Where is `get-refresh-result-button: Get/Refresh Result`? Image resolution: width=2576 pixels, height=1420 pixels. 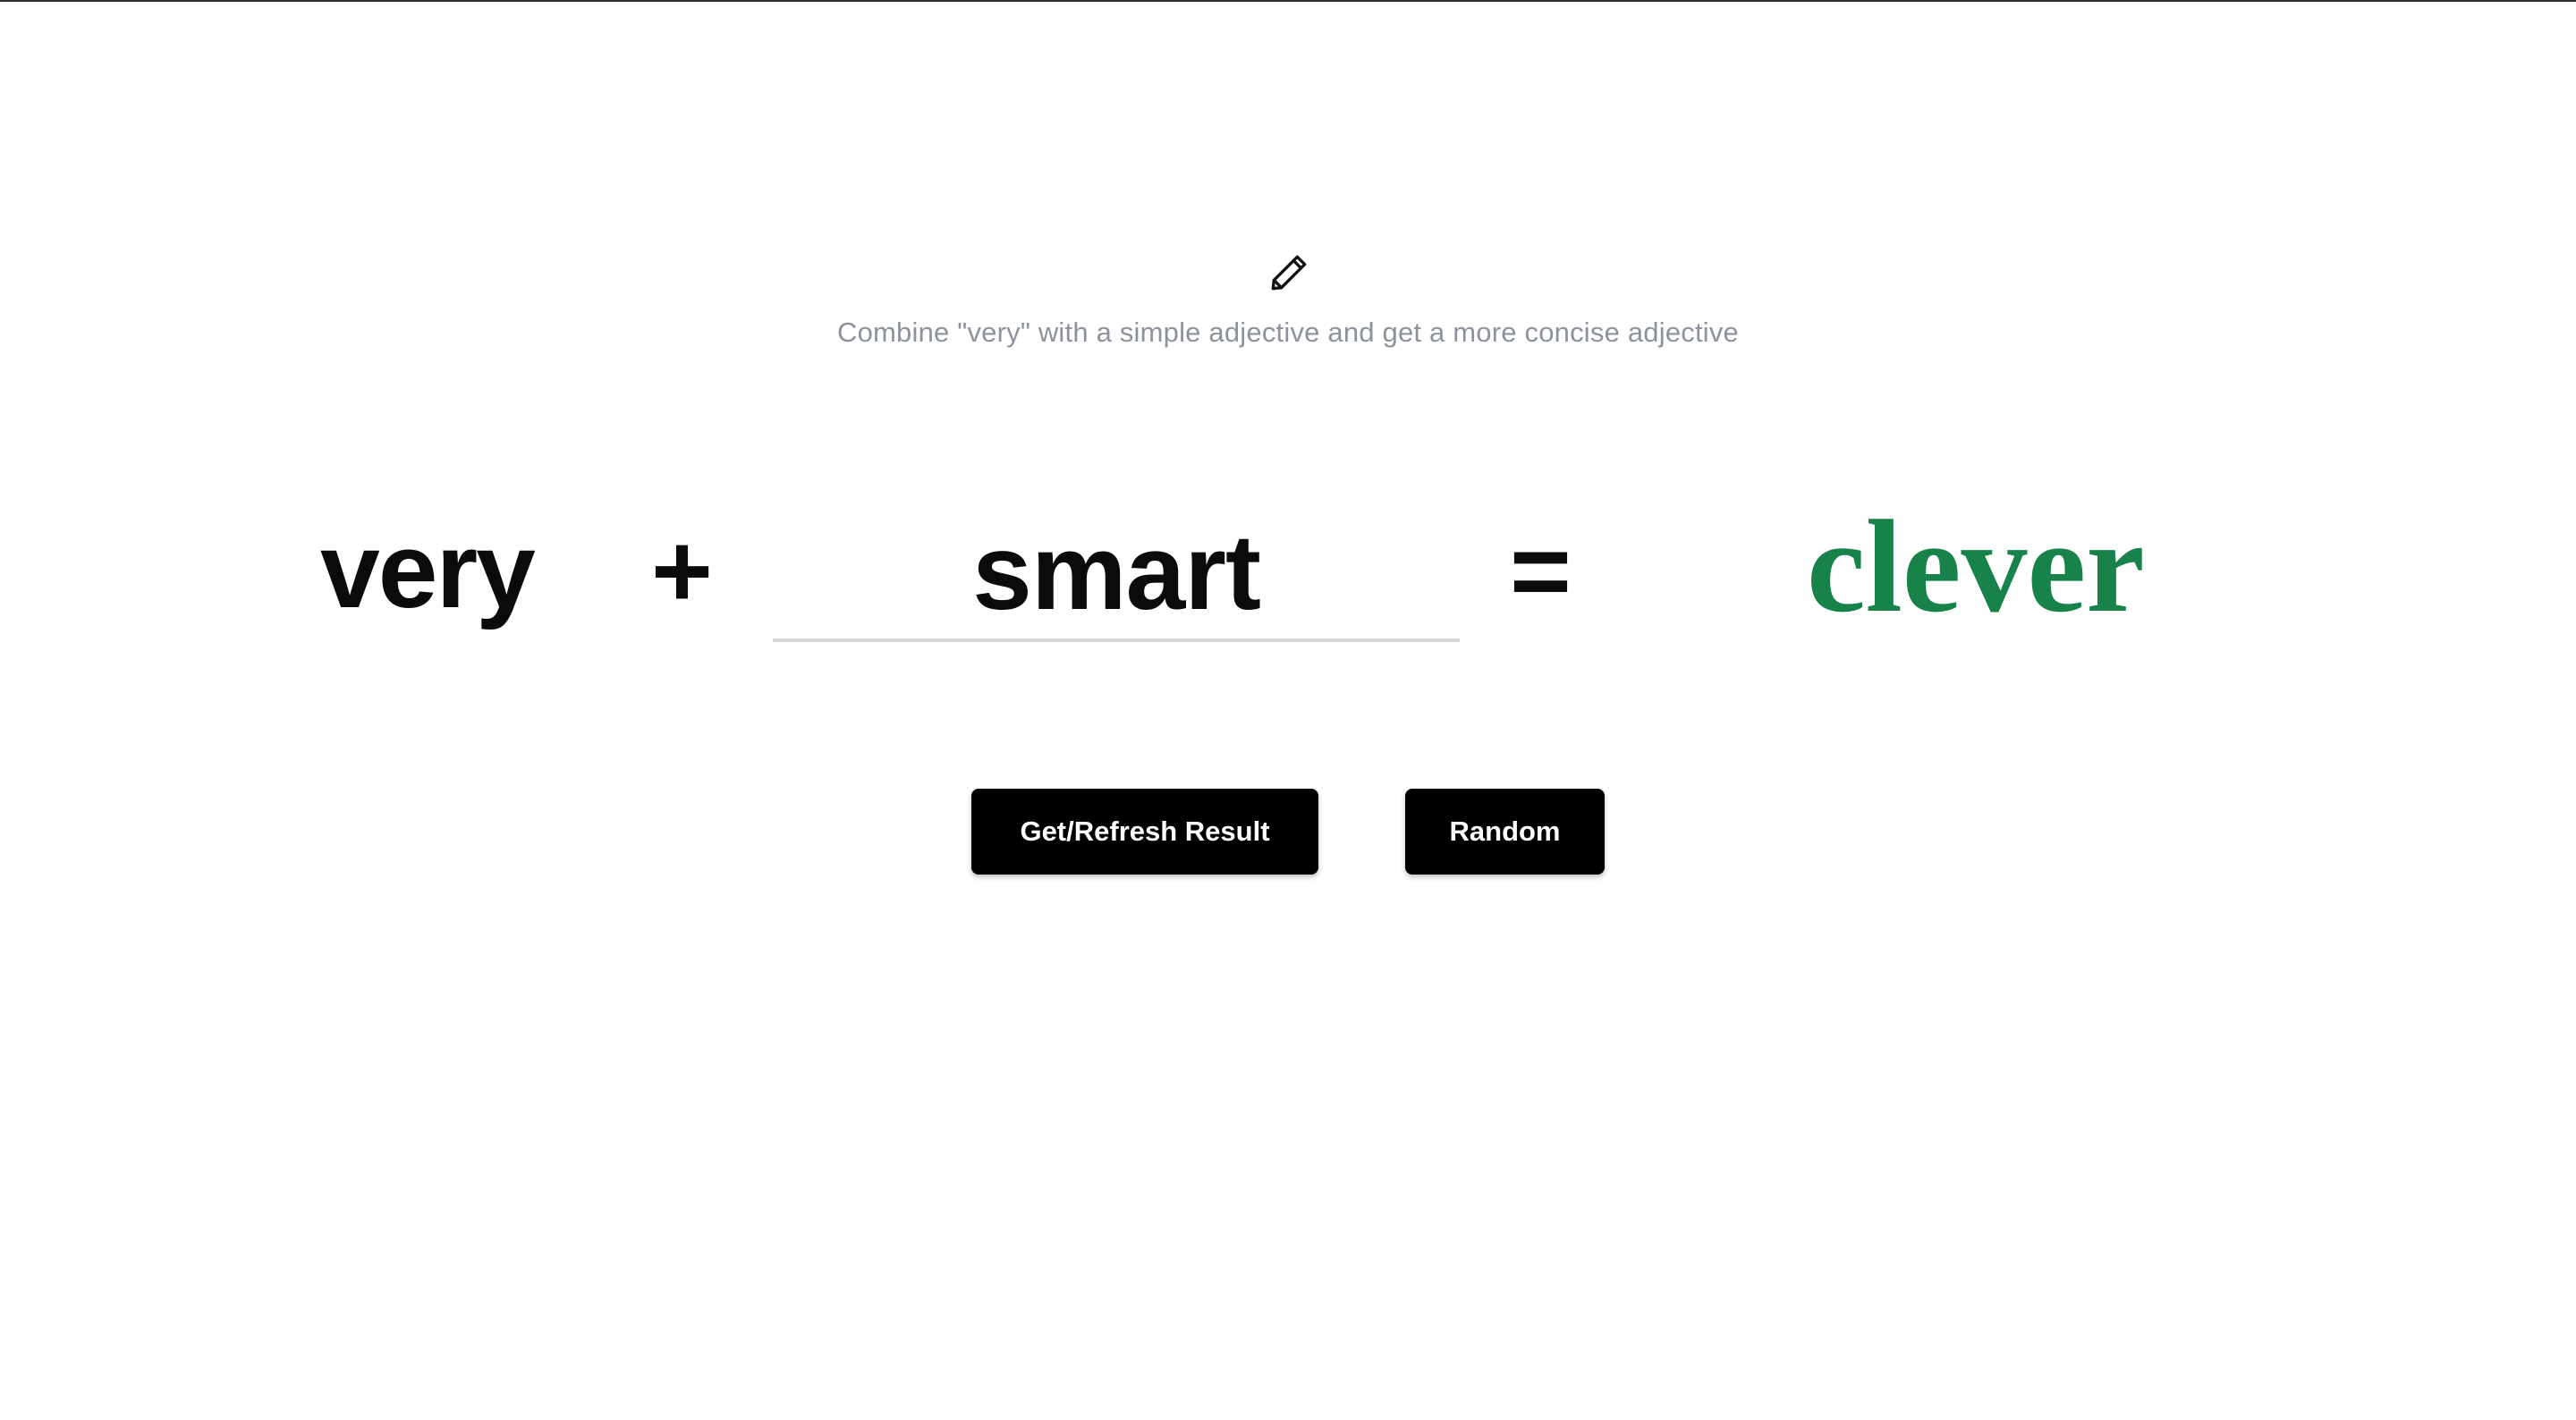 get-refresh-result-button: Get/Refresh Result is located at coordinates (1144, 832).